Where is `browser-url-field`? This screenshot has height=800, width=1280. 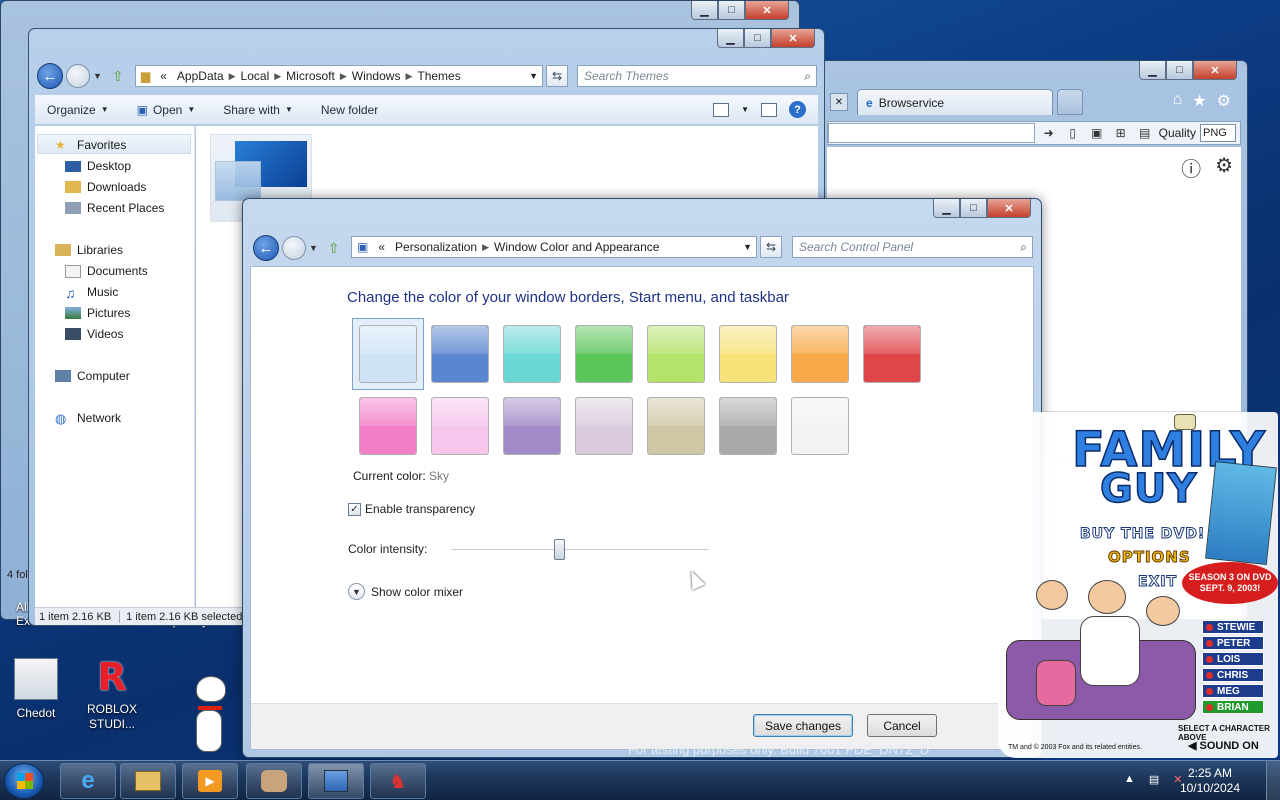 browser-url-field is located at coordinates (931, 133).